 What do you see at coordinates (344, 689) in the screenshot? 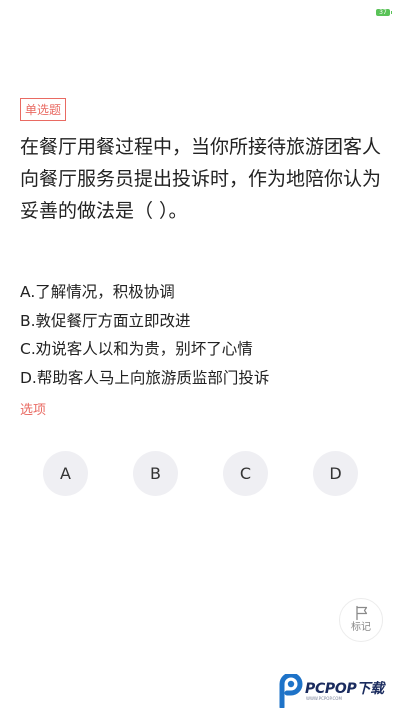
I see `watermark-text: PCPOP下载` at bounding box center [344, 689].